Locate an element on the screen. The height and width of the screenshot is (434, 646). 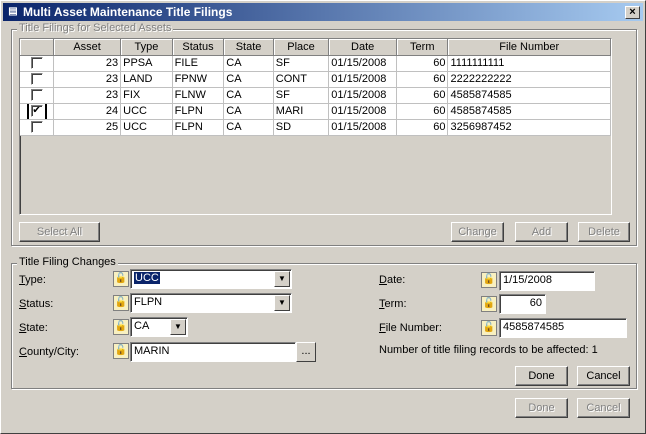
cell-place: SD is located at coordinates (301, 127).